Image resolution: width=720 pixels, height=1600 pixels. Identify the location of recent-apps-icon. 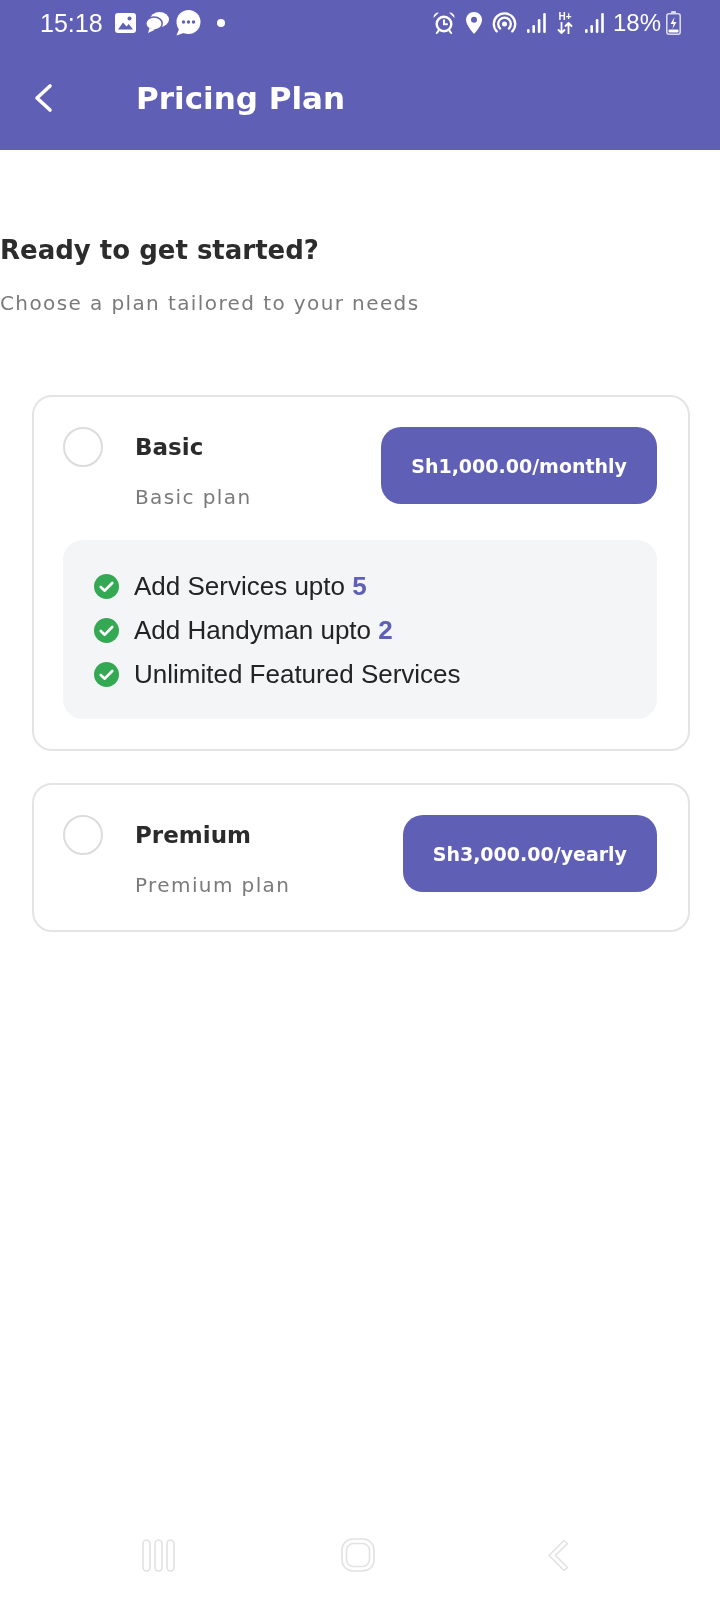
(158, 1555).